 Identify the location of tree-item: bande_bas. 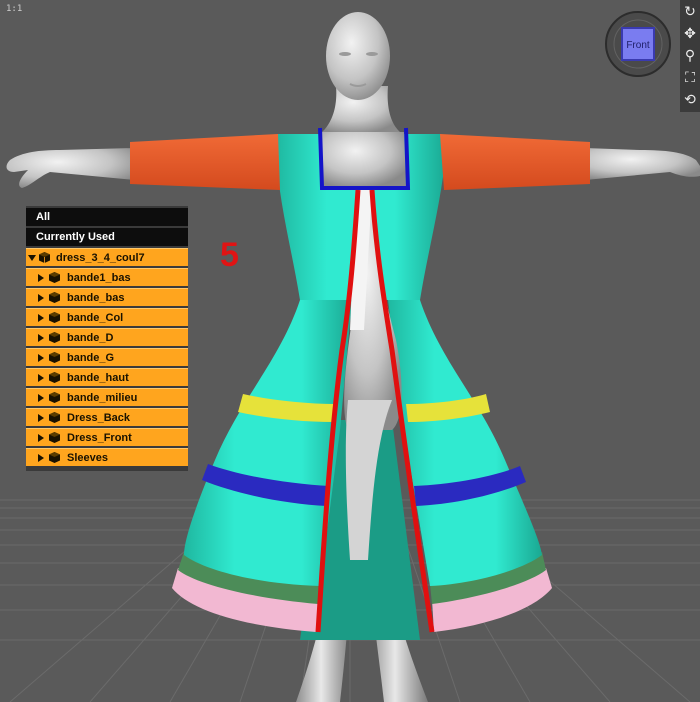
(107, 297).